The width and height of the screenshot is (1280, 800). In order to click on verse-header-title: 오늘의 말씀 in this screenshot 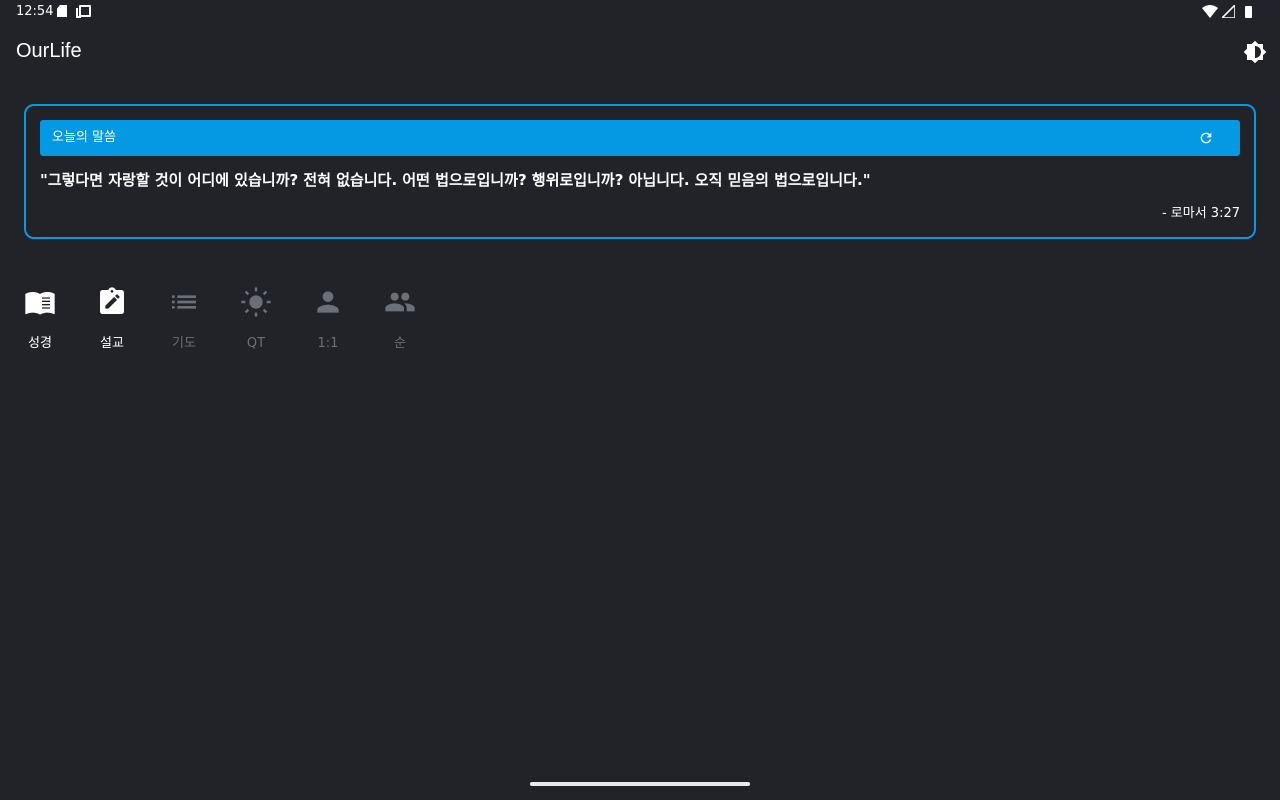, I will do `click(84, 137)`.